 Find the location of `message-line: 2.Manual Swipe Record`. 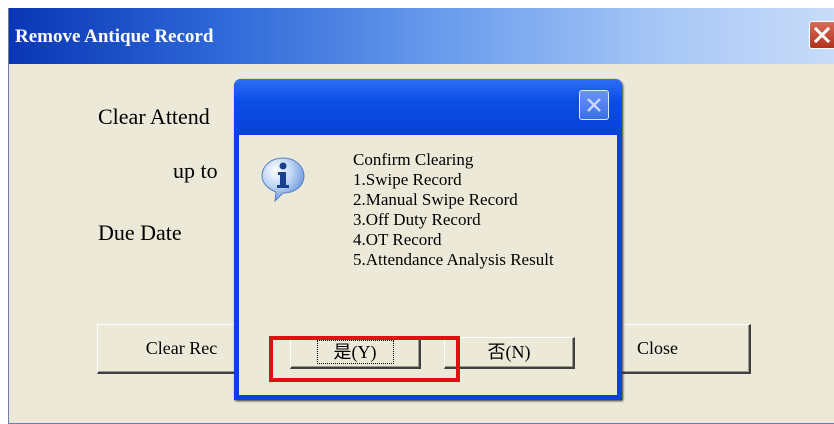

message-line: 2.Manual Swipe Record is located at coordinates (435, 199).